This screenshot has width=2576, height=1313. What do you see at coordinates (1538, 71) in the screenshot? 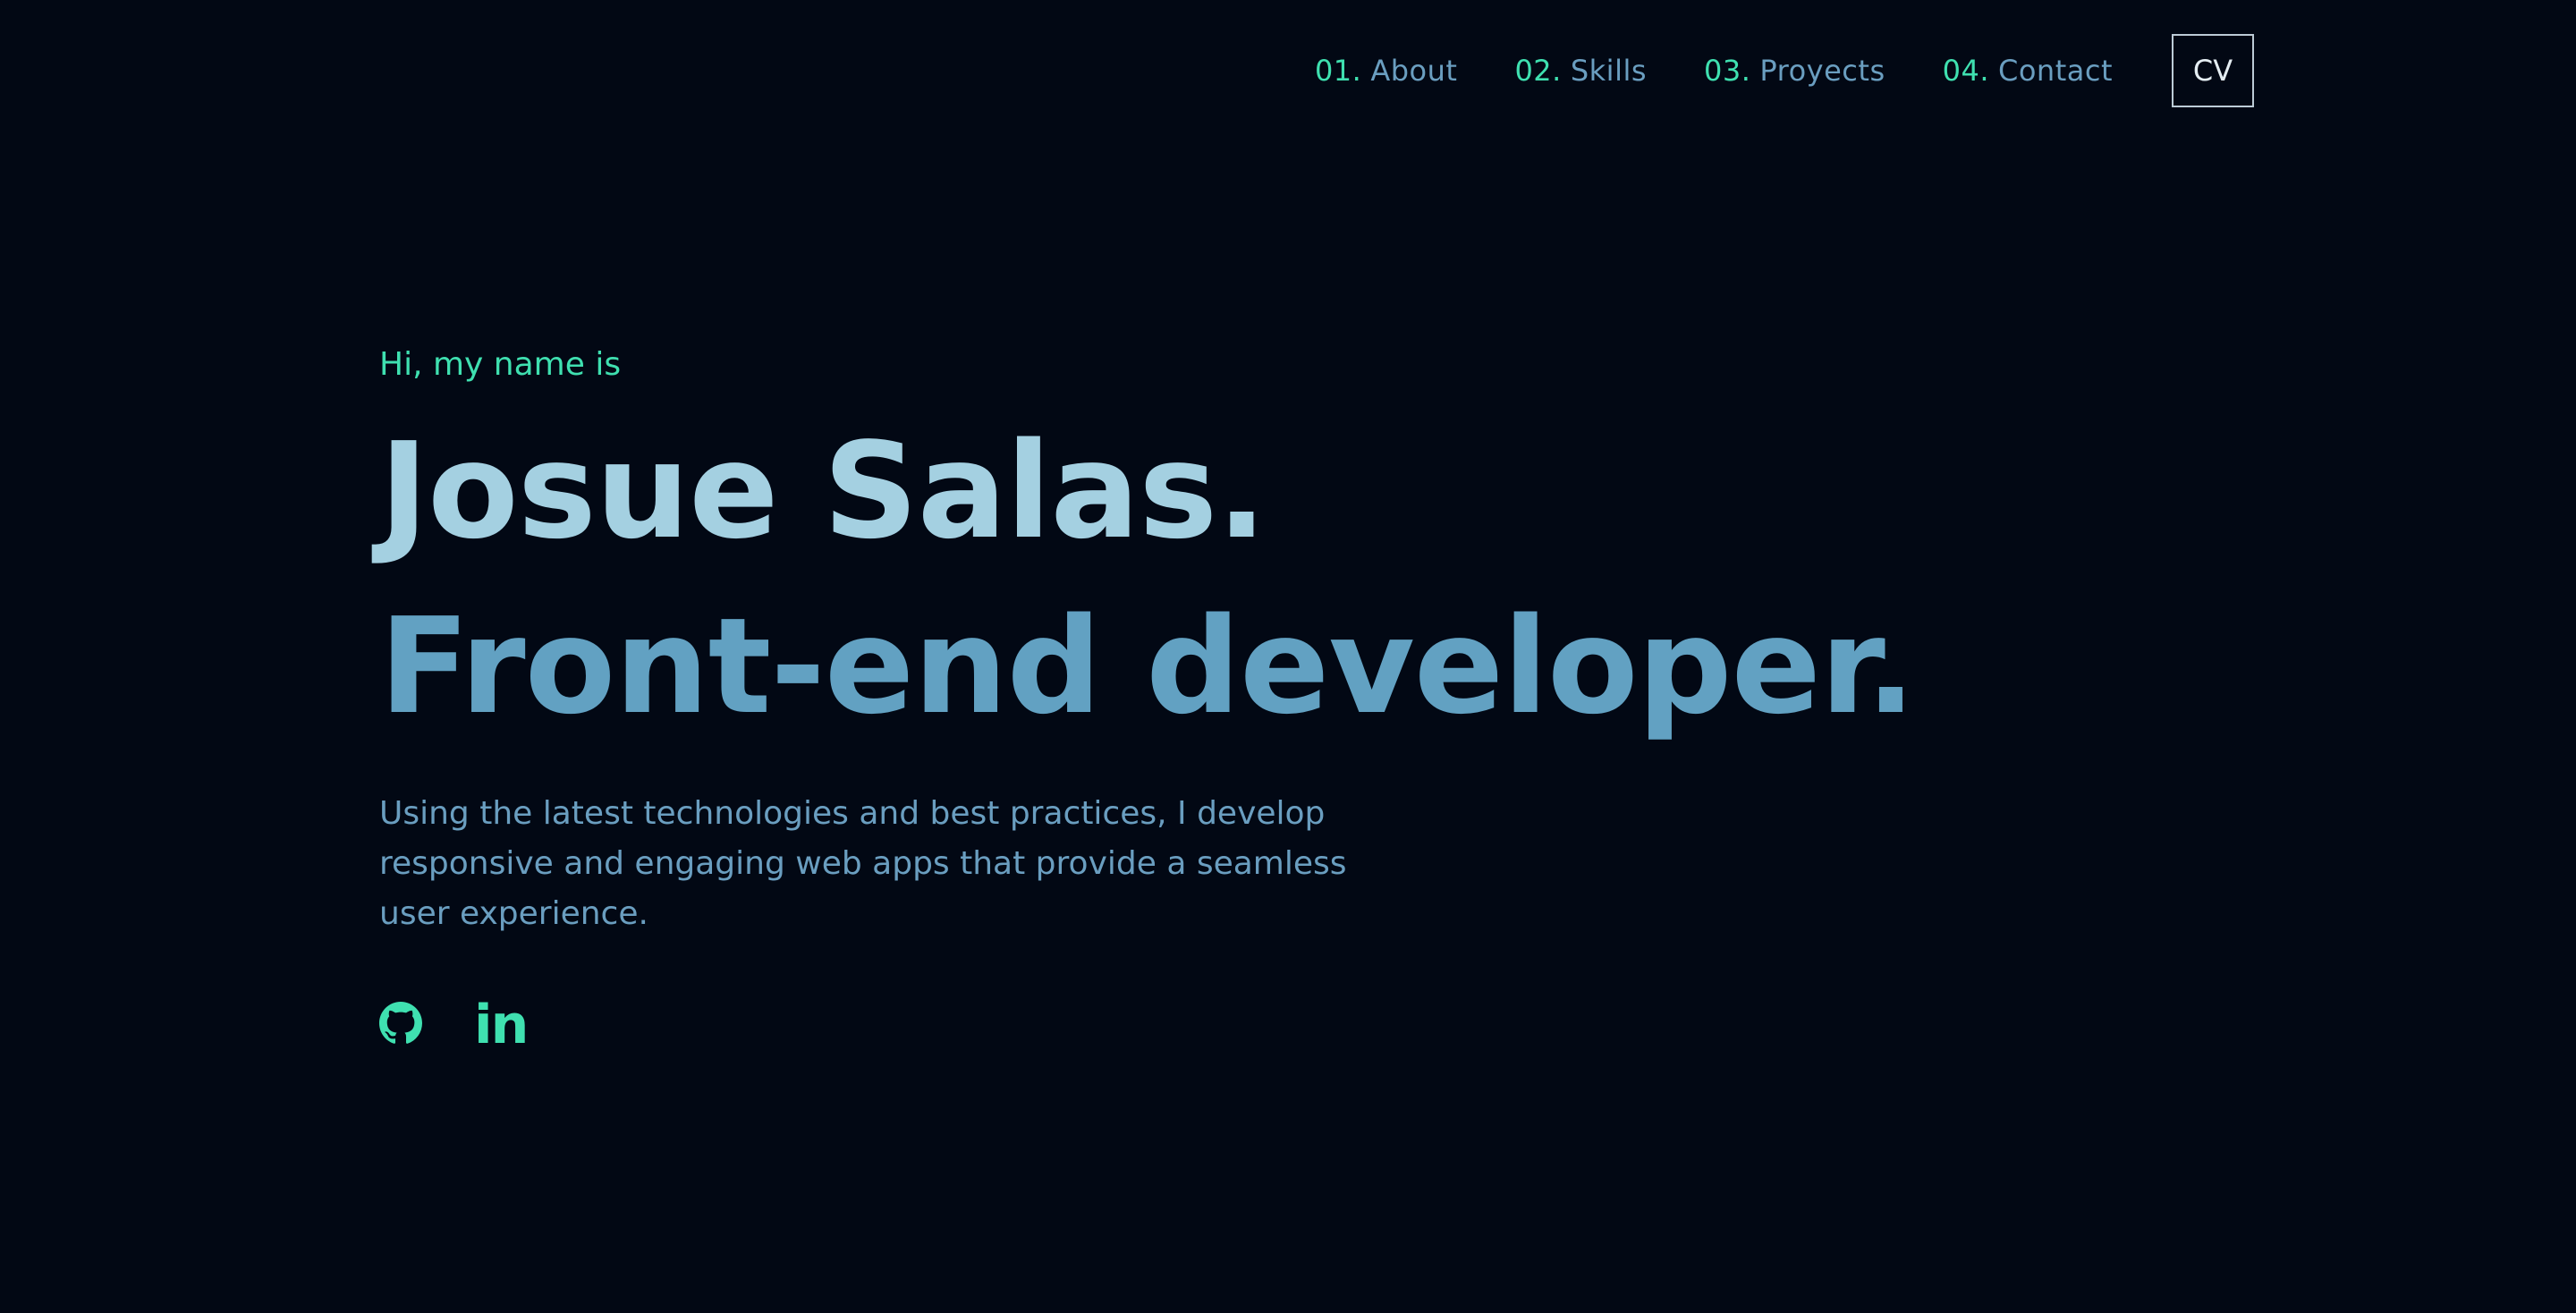
I see `nav-item-number: 02.` at bounding box center [1538, 71].